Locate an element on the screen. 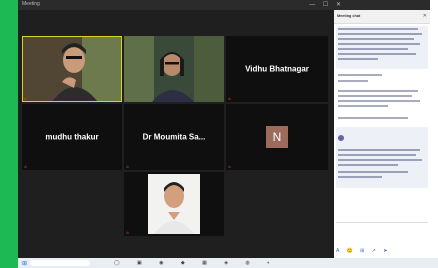 The width and height of the screenshot is (438, 268). participant-label-7: ⊘ is located at coordinates (128, 233).